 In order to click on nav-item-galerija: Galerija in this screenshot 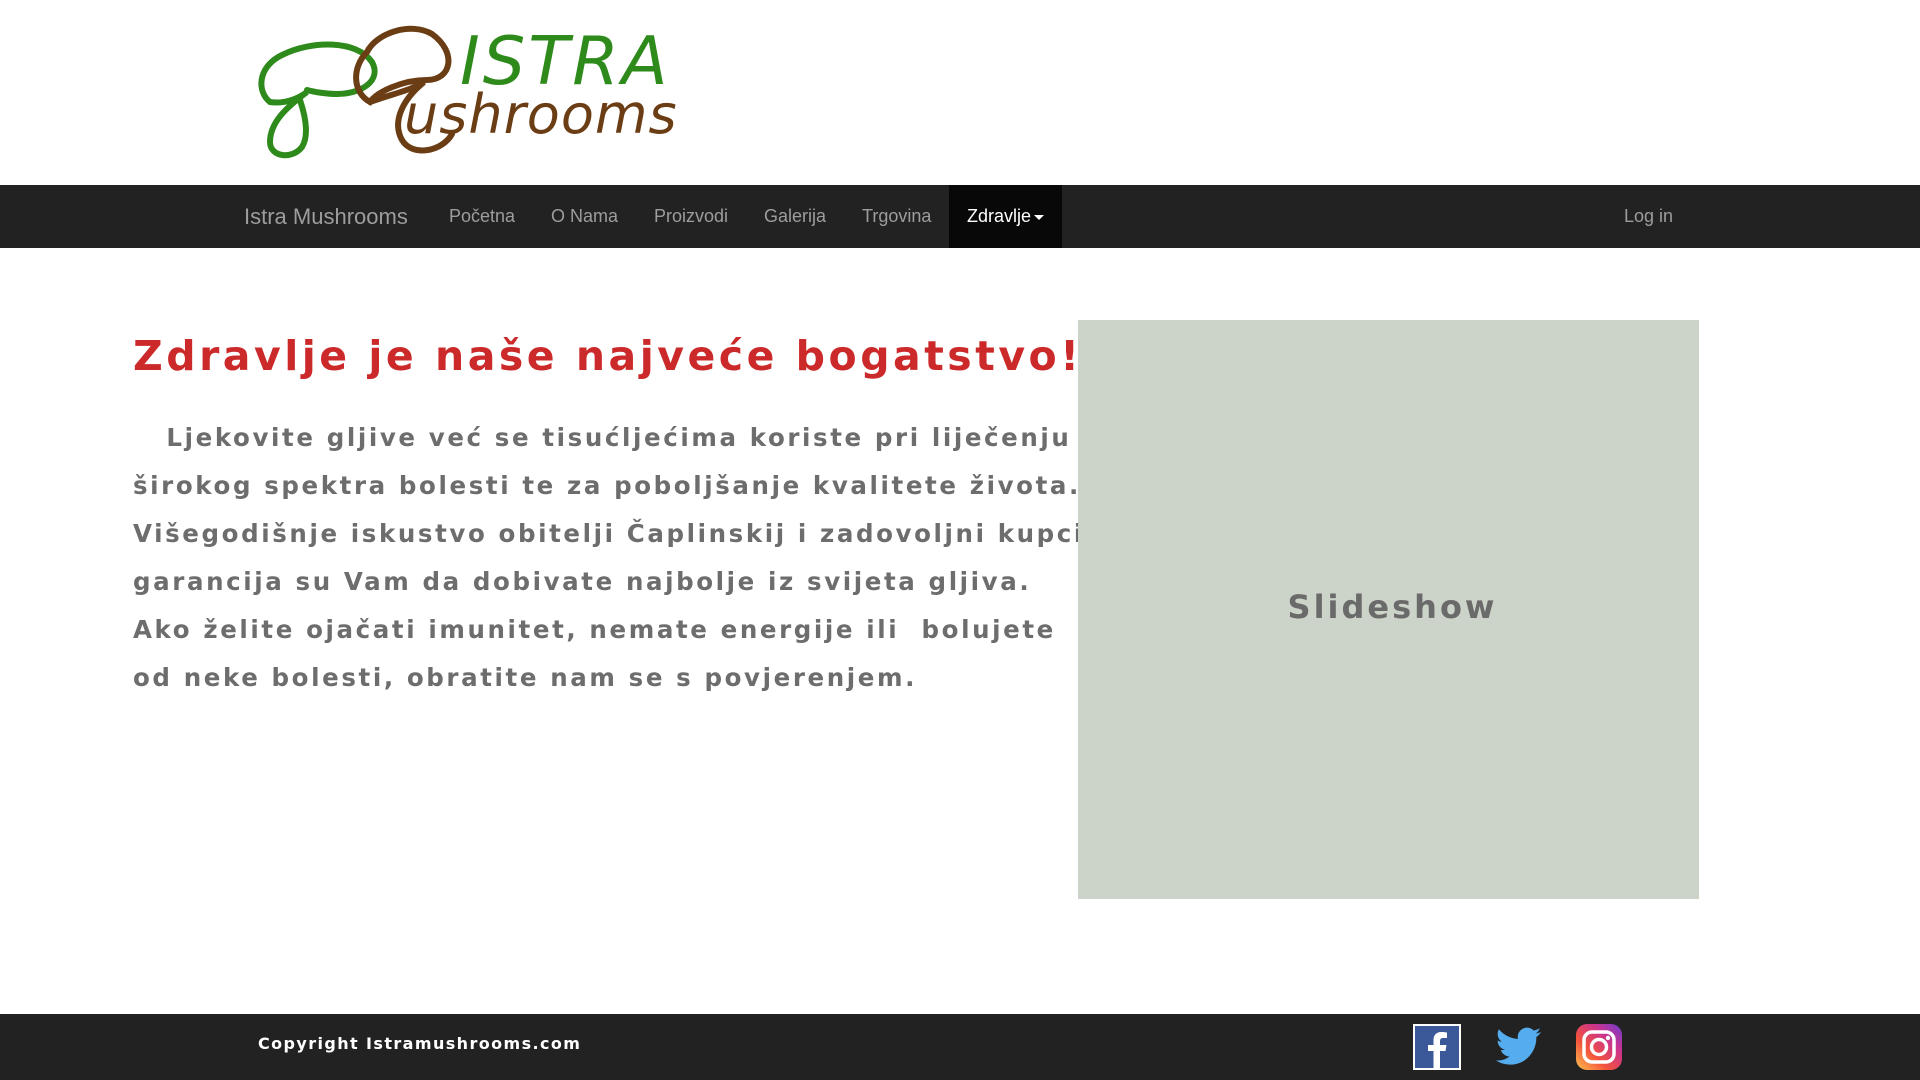, I will do `click(795, 216)`.